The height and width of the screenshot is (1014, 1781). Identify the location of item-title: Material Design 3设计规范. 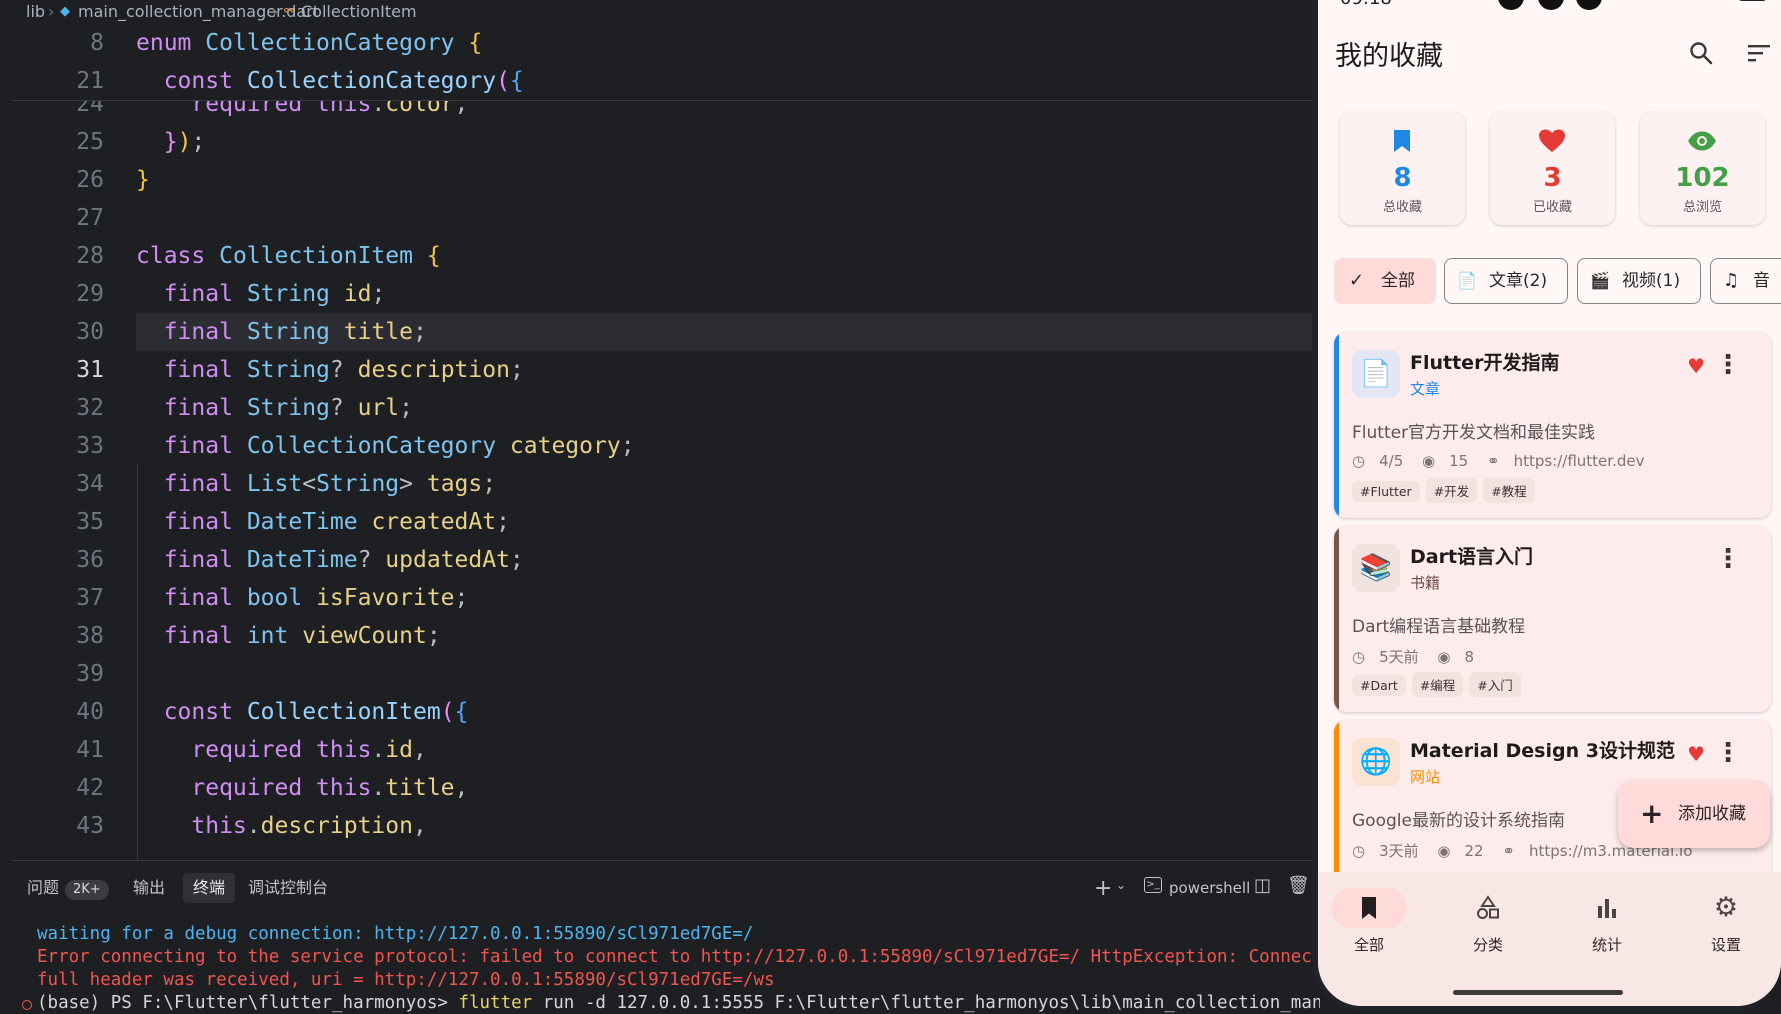
(1542, 751).